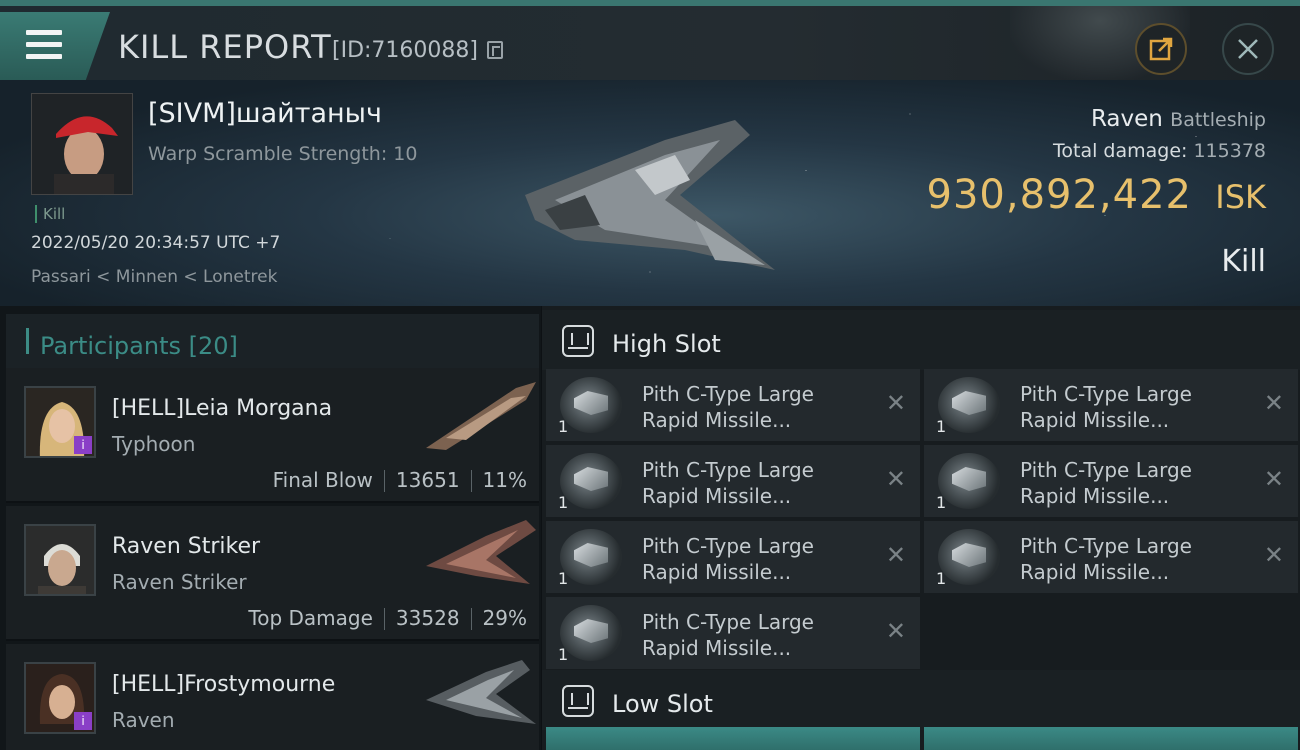 This screenshot has height=750, width=1300. I want to click on top-bar: KILL REPORT [ID:7160088], so click(650, 40).